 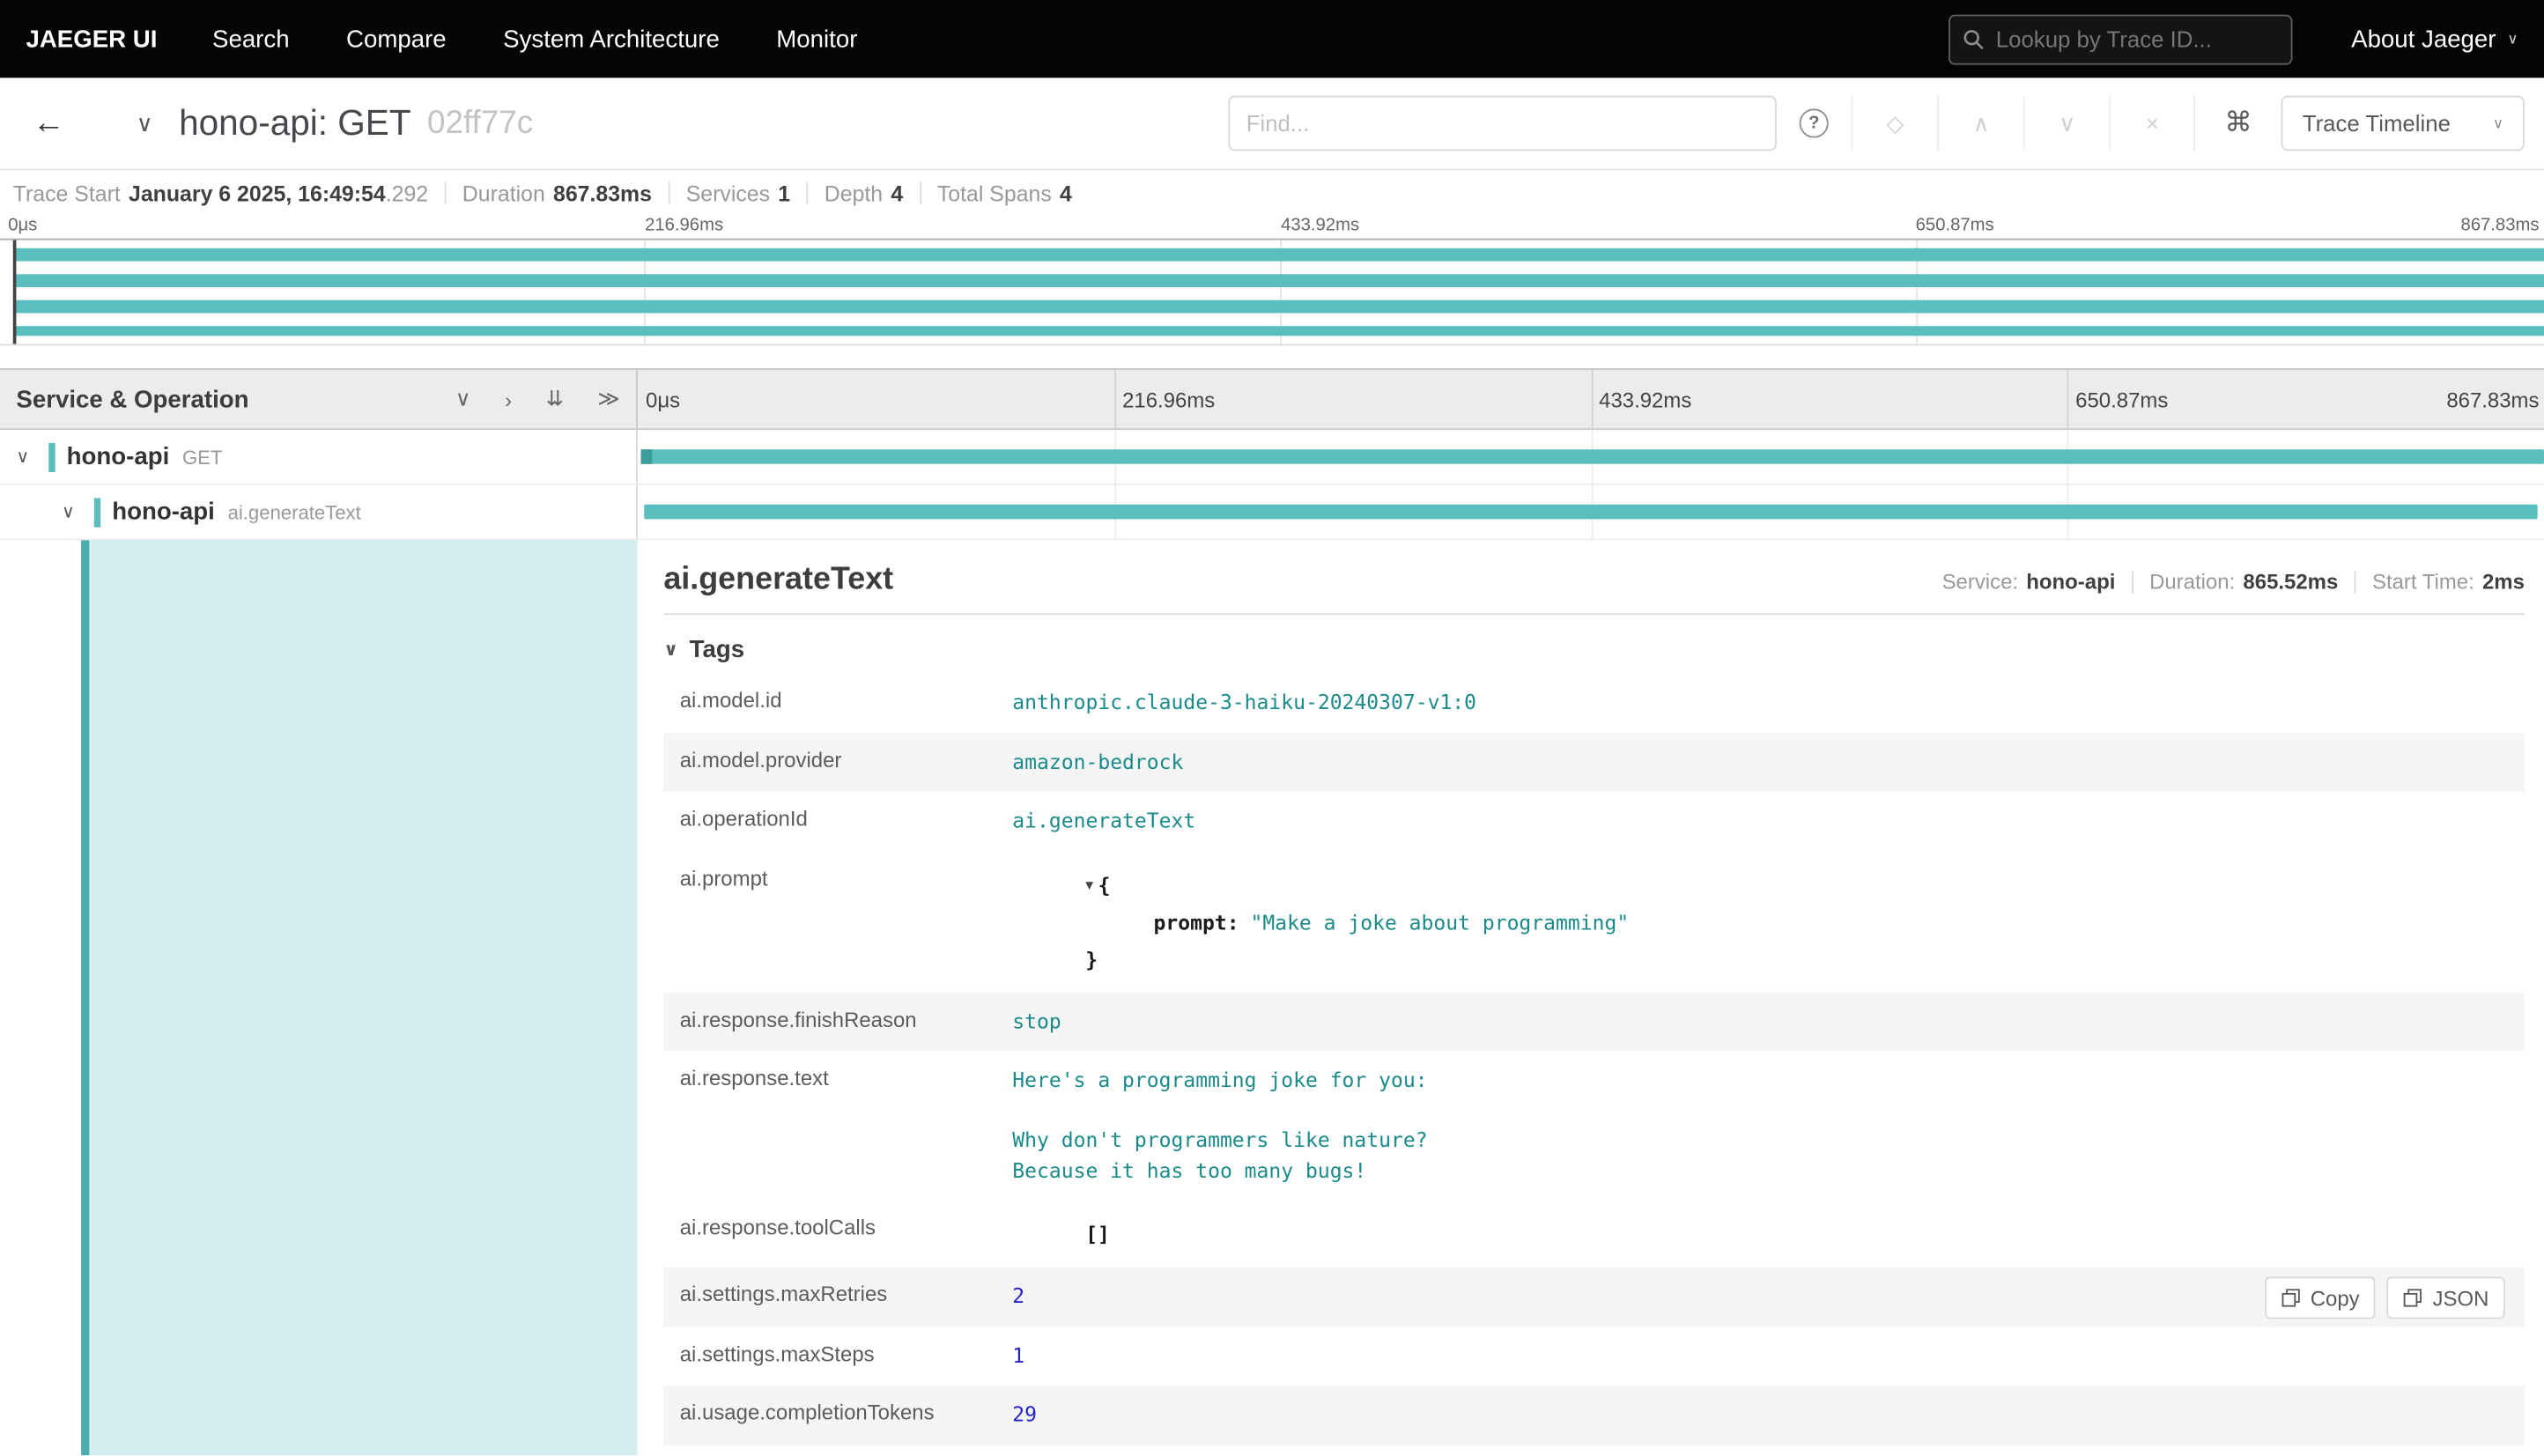 What do you see at coordinates (2071, 582) in the screenshot?
I see `service-value: hono-api` at bounding box center [2071, 582].